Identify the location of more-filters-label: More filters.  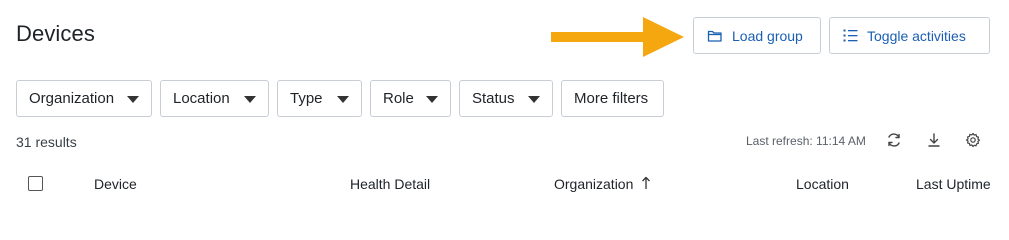
(611, 98).